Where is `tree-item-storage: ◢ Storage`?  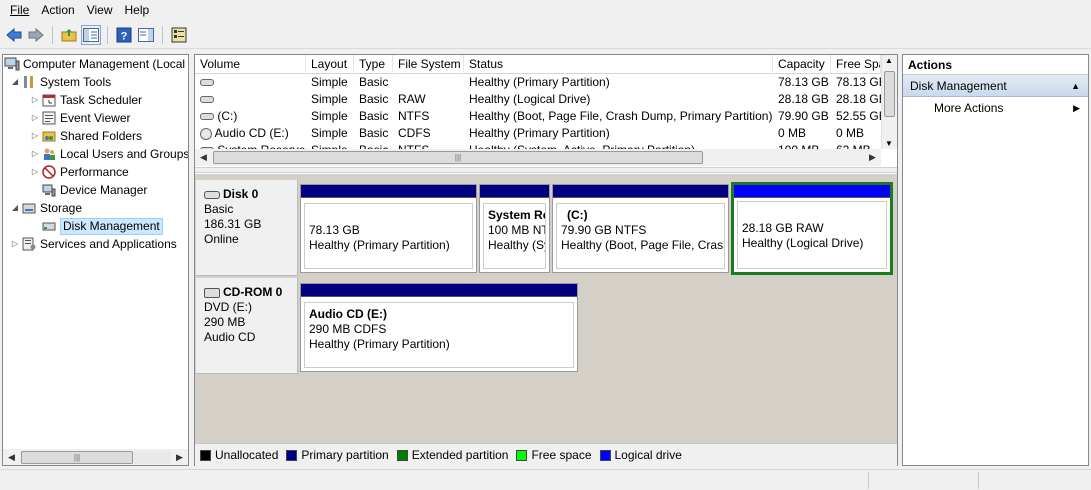 tree-item-storage: ◢ Storage is located at coordinates (45, 208).